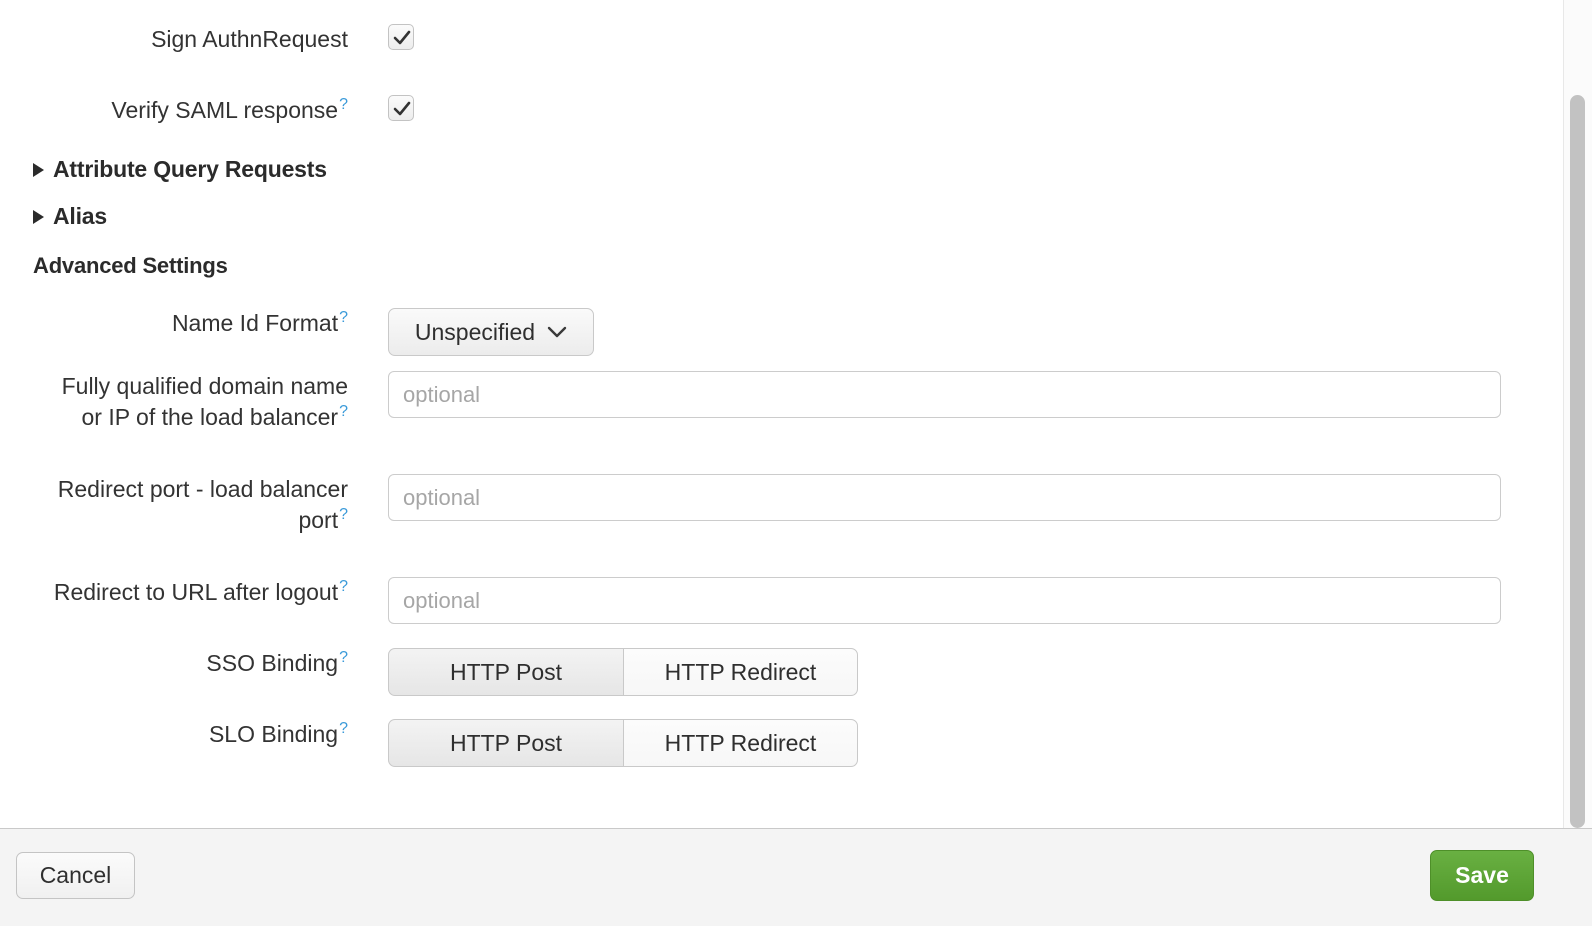 The height and width of the screenshot is (926, 1592). I want to click on field-row-verify-saml-response: Verify SAML response?, so click(207, 110).